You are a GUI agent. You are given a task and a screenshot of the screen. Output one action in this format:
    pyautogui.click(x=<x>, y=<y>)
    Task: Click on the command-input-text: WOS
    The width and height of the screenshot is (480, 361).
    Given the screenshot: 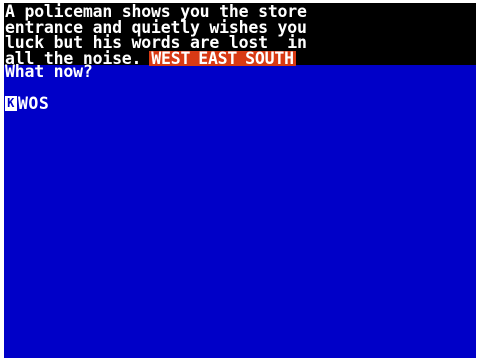 What is the action you would take?
    pyautogui.click(x=33, y=103)
    